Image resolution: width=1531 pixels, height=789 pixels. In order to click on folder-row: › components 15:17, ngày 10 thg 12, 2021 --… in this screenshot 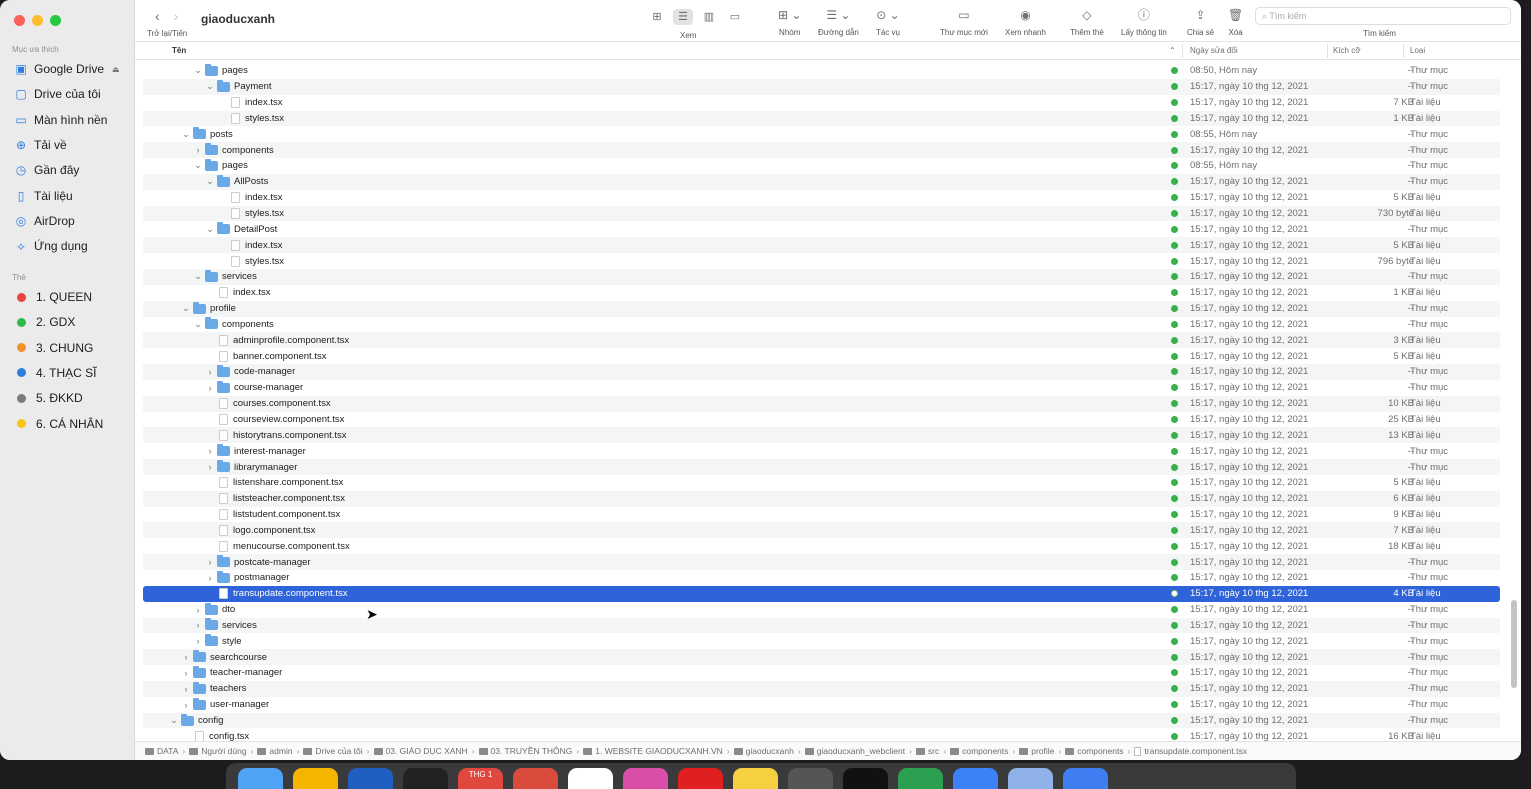, I will do `click(821, 150)`.